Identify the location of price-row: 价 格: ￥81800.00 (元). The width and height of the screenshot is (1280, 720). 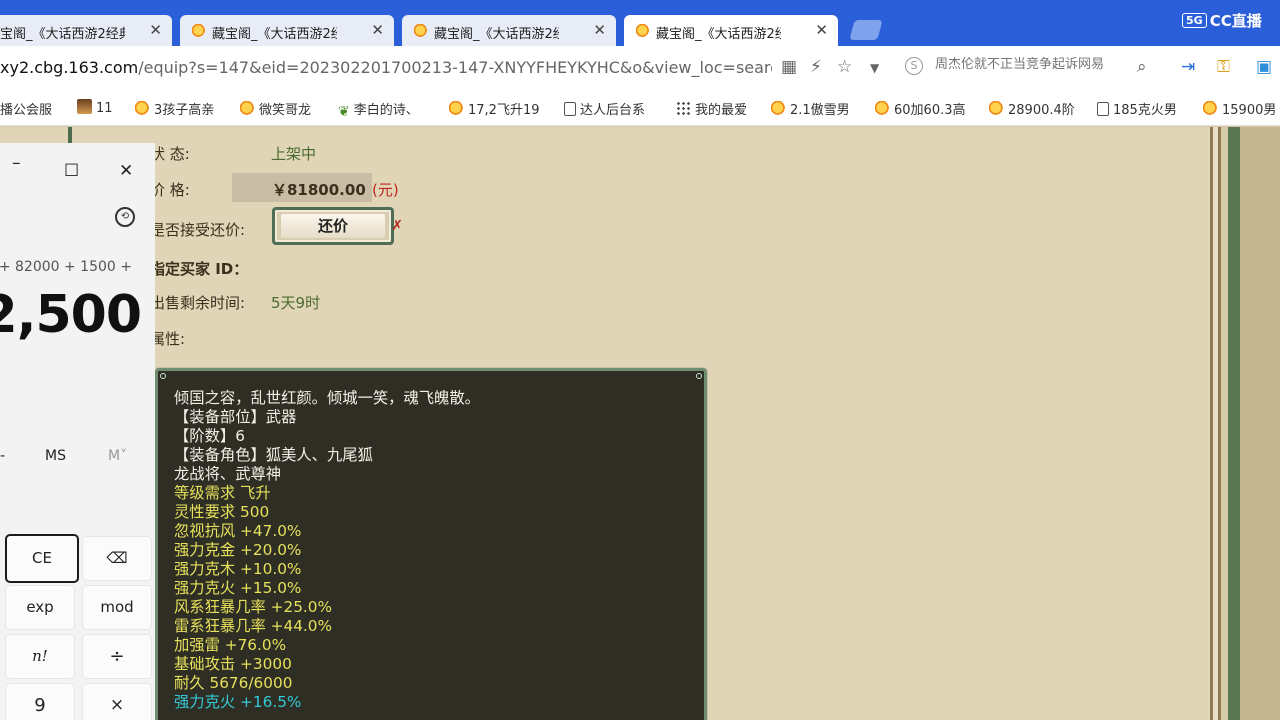
(274, 189).